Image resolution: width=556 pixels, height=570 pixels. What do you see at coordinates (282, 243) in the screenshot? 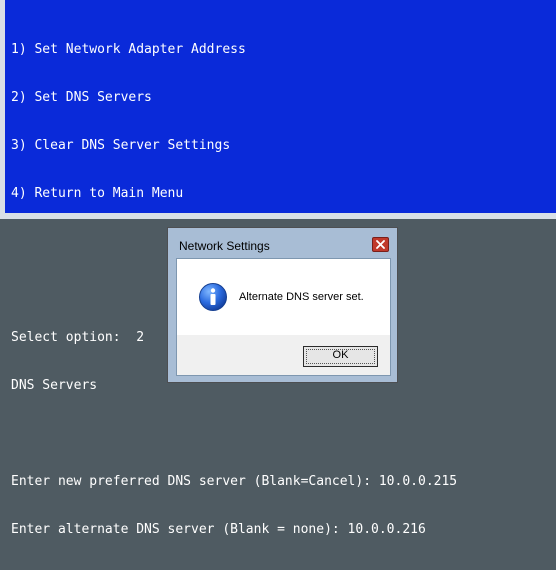
I see `dialog-title-bar: Network Settings` at bounding box center [282, 243].